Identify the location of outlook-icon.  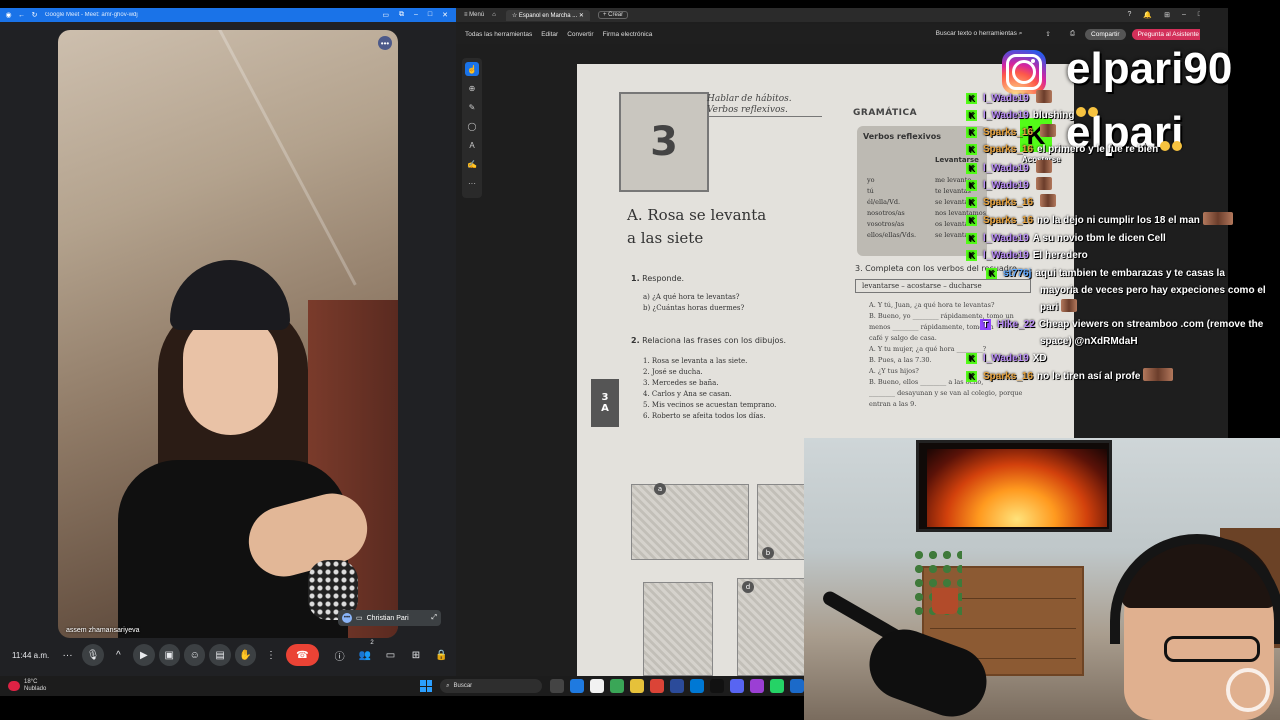
(697, 686).